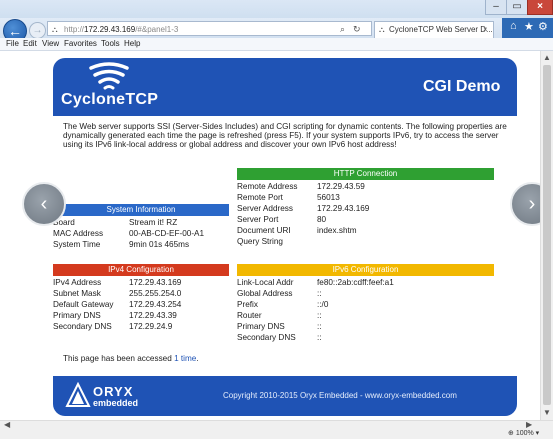  I want to click on search-icon: ⌕, so click(342, 29).